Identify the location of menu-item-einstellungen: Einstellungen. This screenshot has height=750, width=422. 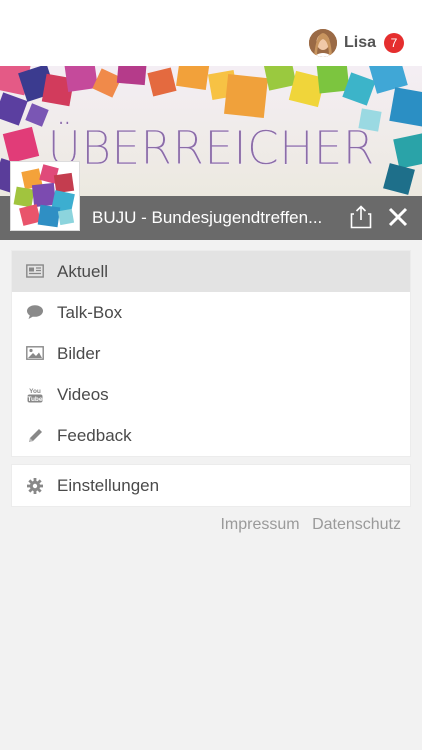
(211, 485).